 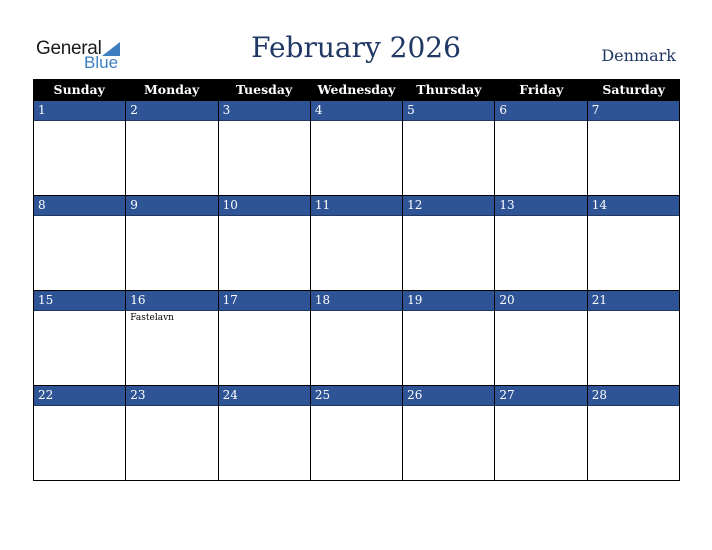 What do you see at coordinates (448, 148) in the screenshot?
I see `day-cell: 5` at bounding box center [448, 148].